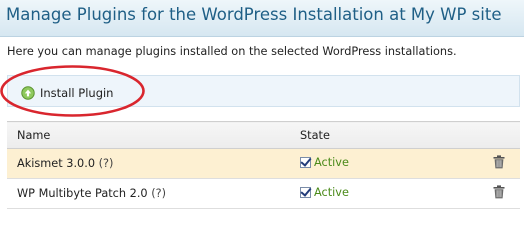  I want to click on install-plugin-button: Install Plugin, so click(67, 93).